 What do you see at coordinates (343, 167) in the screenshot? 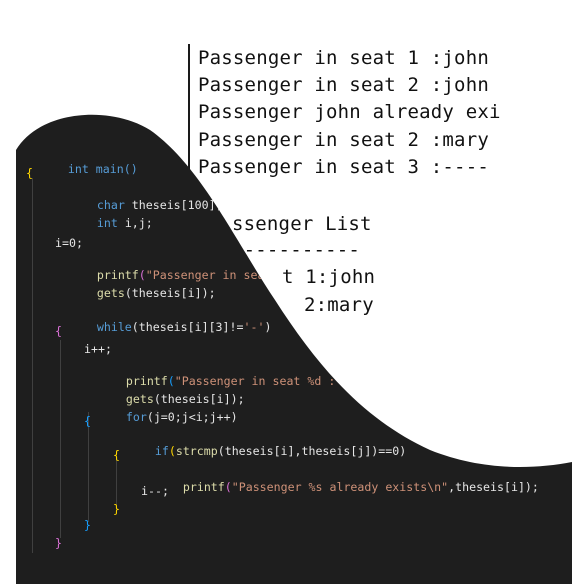
I see `console-line: Passenger in seat 3 :----` at bounding box center [343, 167].